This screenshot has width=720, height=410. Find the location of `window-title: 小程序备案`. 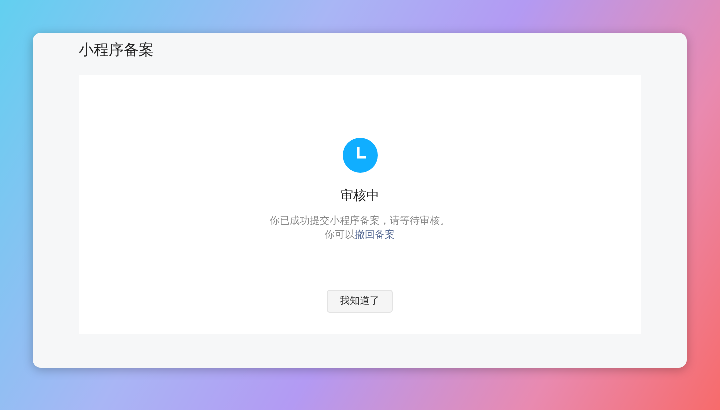

window-title: 小程序备案 is located at coordinates (117, 50).